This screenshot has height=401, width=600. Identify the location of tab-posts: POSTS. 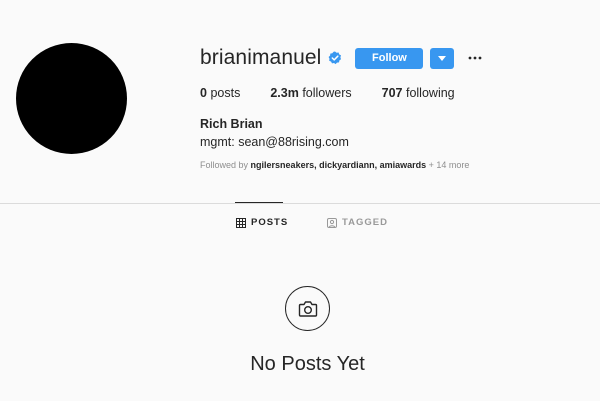
(262, 222).